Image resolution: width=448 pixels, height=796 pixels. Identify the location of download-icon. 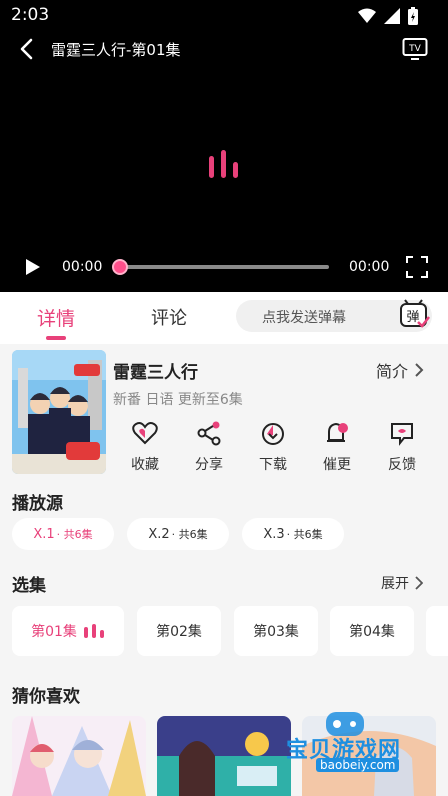
(273, 434).